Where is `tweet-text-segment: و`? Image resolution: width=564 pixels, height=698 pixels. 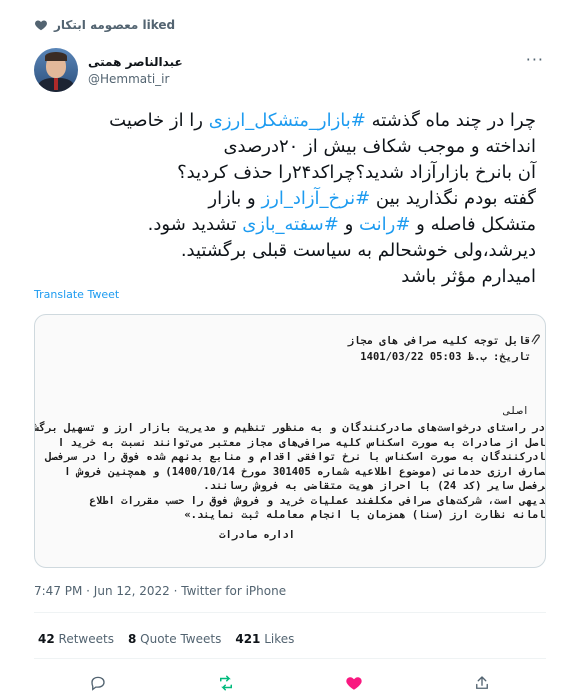 tweet-text-segment: و is located at coordinates (348, 224).